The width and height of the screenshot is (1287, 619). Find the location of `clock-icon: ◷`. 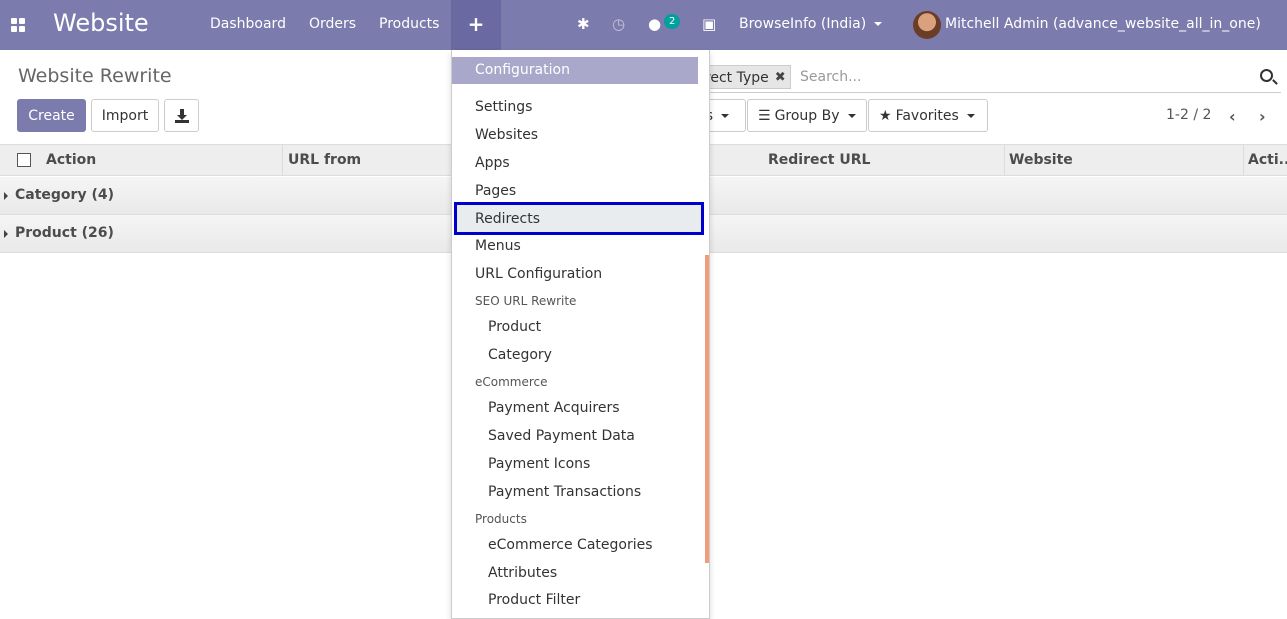

clock-icon: ◷ is located at coordinates (618, 24).